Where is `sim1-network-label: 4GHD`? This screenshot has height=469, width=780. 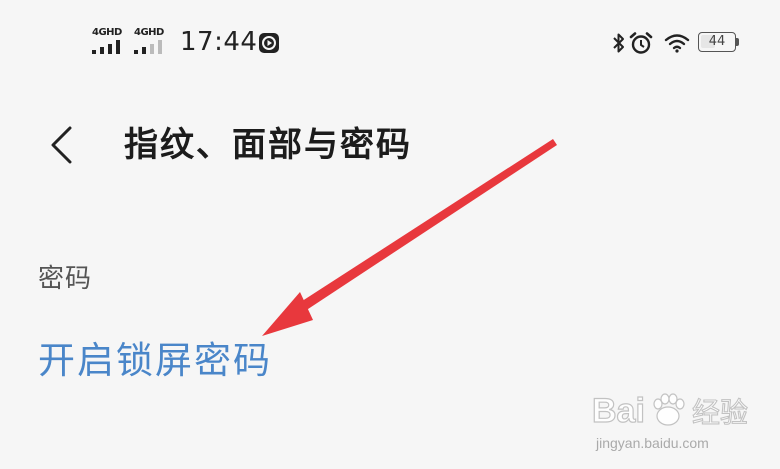 sim1-network-label: 4GHD is located at coordinates (107, 32).